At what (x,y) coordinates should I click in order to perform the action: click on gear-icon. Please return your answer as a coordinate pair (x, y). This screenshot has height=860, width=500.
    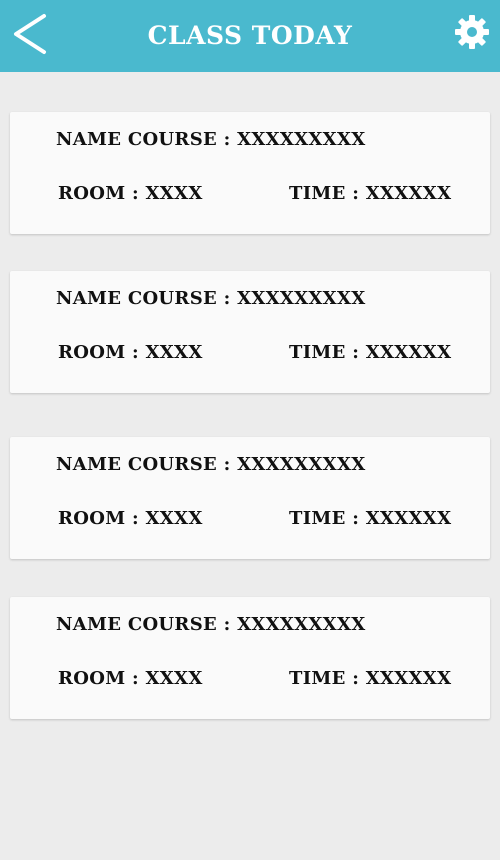
    Looking at the image, I should click on (472, 32).